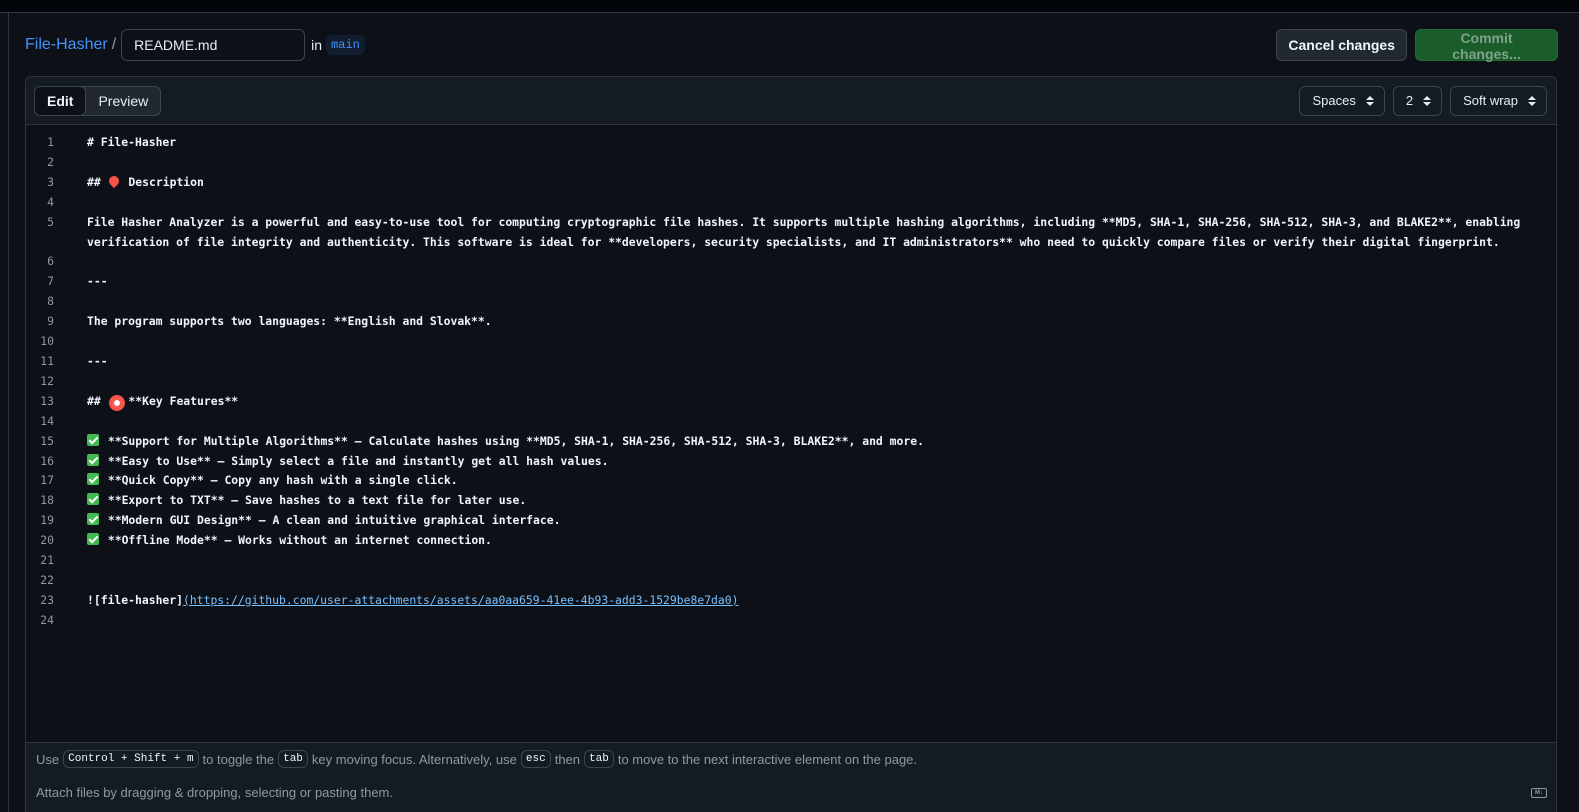  I want to click on wrap-mode-value: Soft wrap, so click(1490, 100).